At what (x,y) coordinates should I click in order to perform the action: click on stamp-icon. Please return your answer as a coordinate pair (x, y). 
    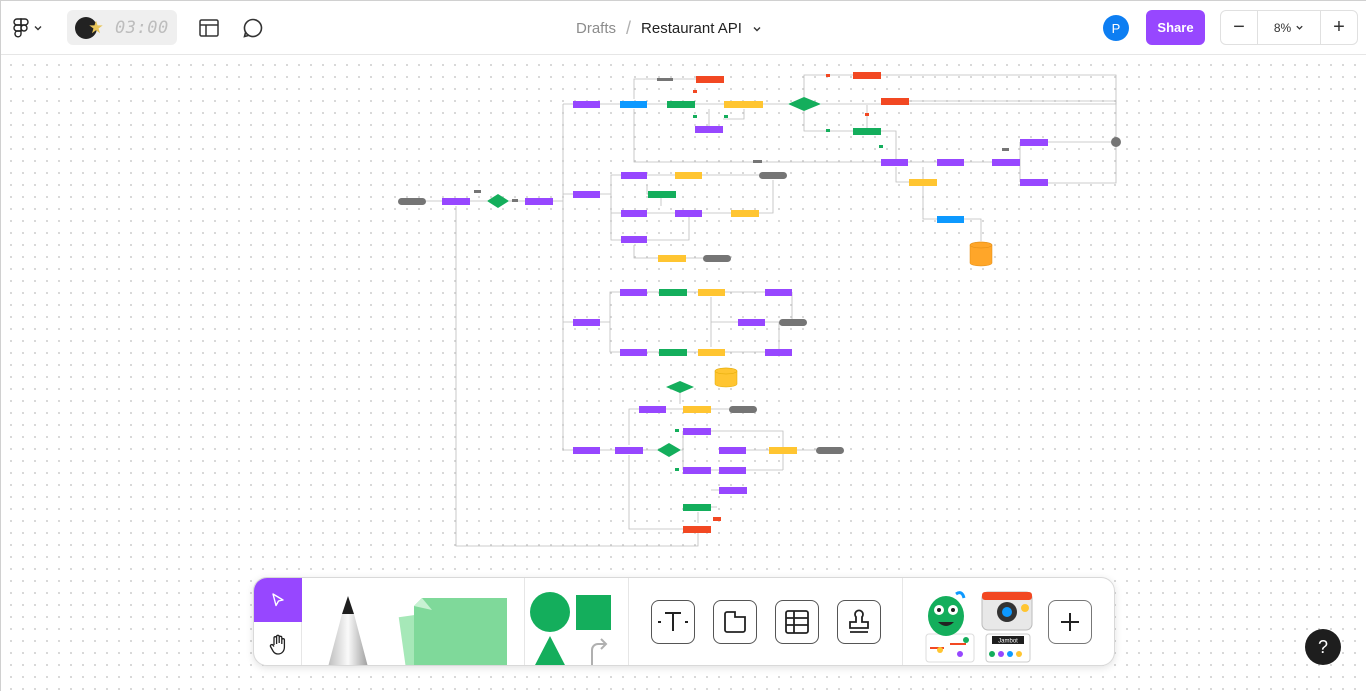
    Looking at the image, I should click on (859, 621).